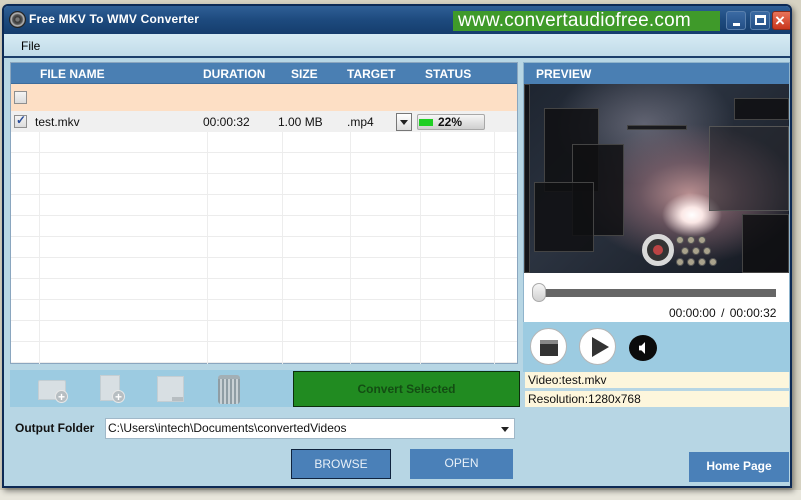  I want to click on output-folder-label: Output Folder, so click(55, 428).